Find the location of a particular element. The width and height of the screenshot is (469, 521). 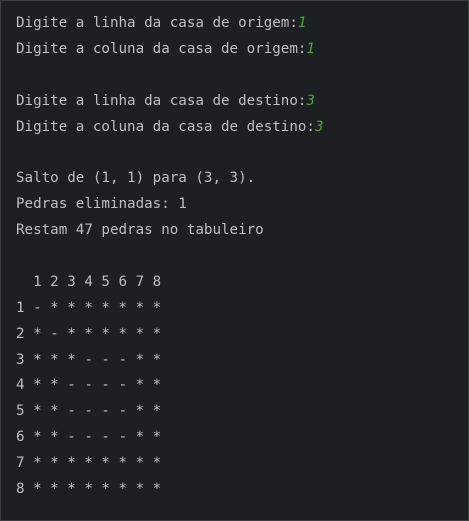

board-text: 7 * * * * * * * * is located at coordinates (89, 463).